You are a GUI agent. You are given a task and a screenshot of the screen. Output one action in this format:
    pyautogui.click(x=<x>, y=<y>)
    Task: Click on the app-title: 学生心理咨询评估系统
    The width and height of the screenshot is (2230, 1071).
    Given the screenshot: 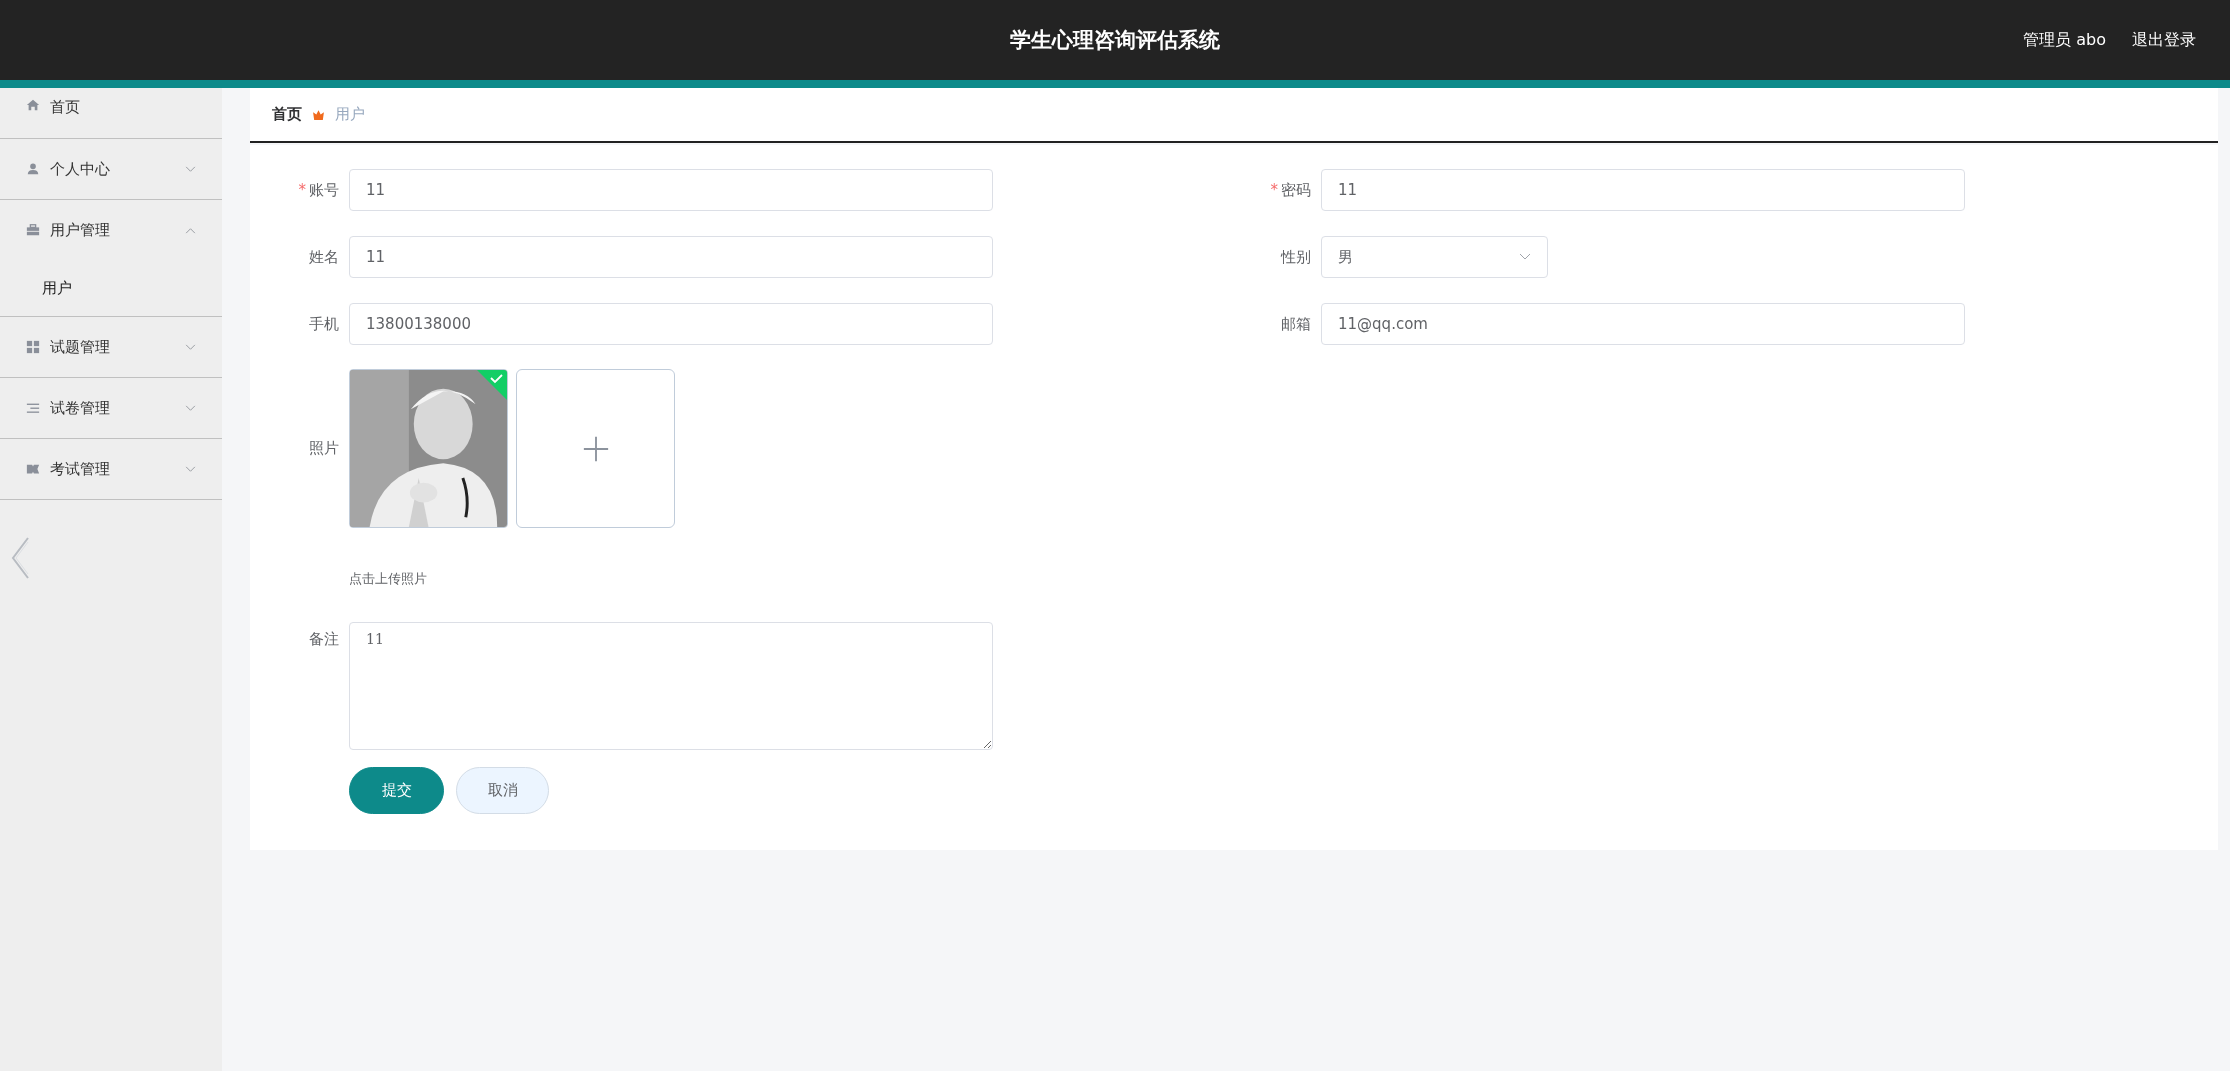 What is the action you would take?
    pyautogui.click(x=1115, y=40)
    